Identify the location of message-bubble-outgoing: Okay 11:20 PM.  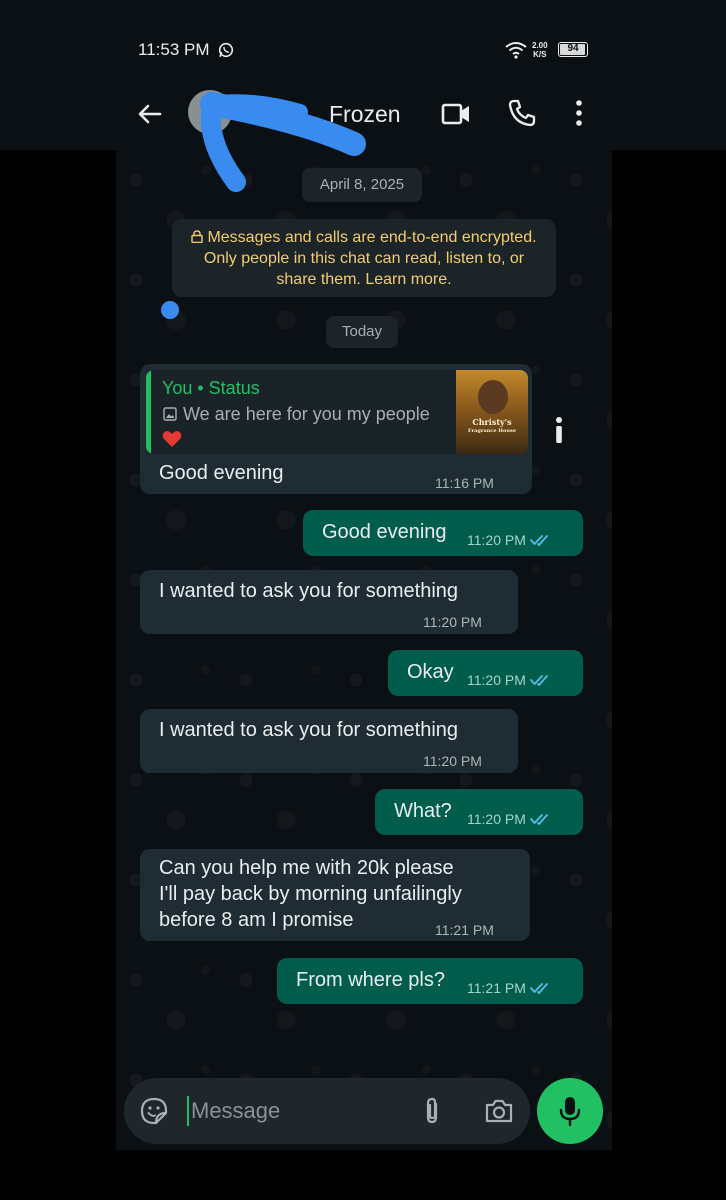
(485, 673).